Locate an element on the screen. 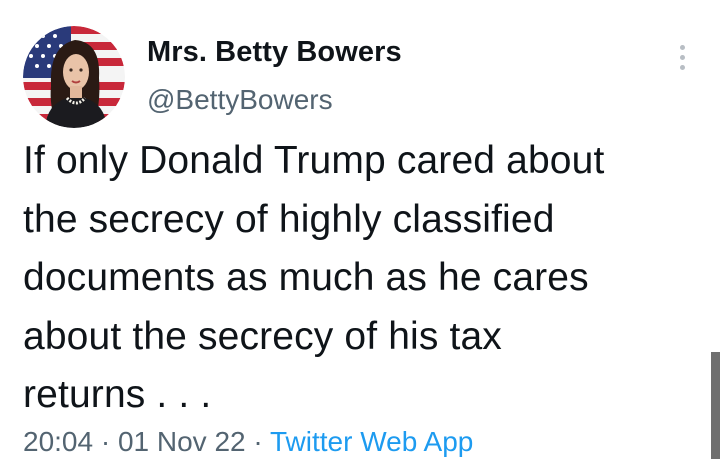 Image resolution: width=720 pixels, height=459 pixels. more-options-button is located at coordinates (682, 57).